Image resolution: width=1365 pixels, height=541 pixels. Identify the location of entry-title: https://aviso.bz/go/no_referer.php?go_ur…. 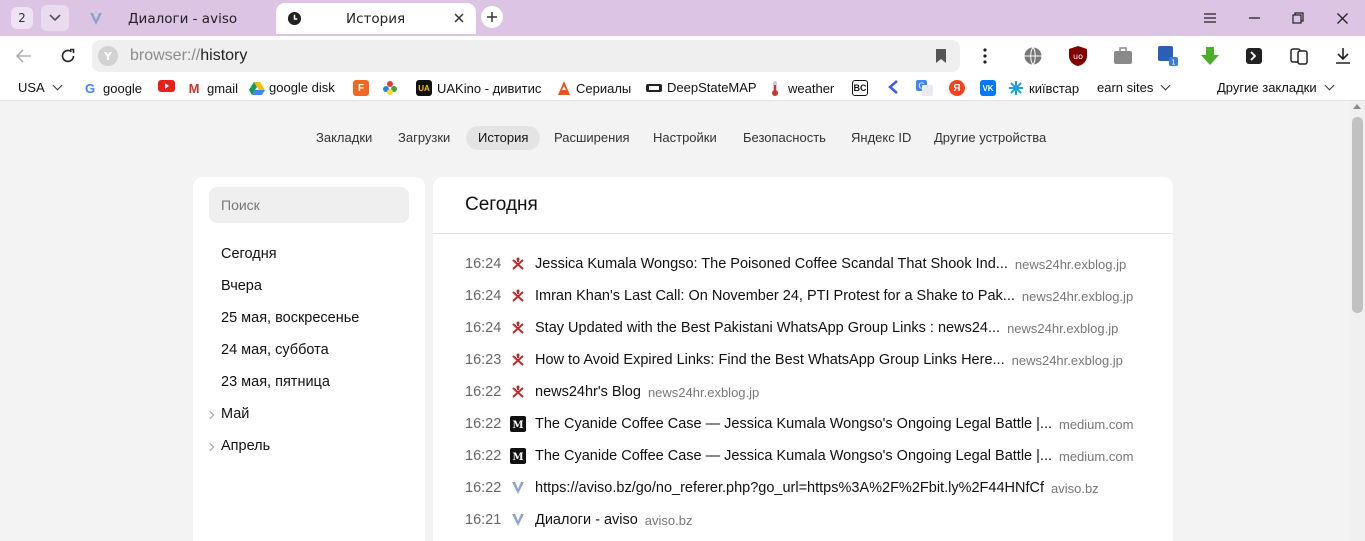
(789, 488).